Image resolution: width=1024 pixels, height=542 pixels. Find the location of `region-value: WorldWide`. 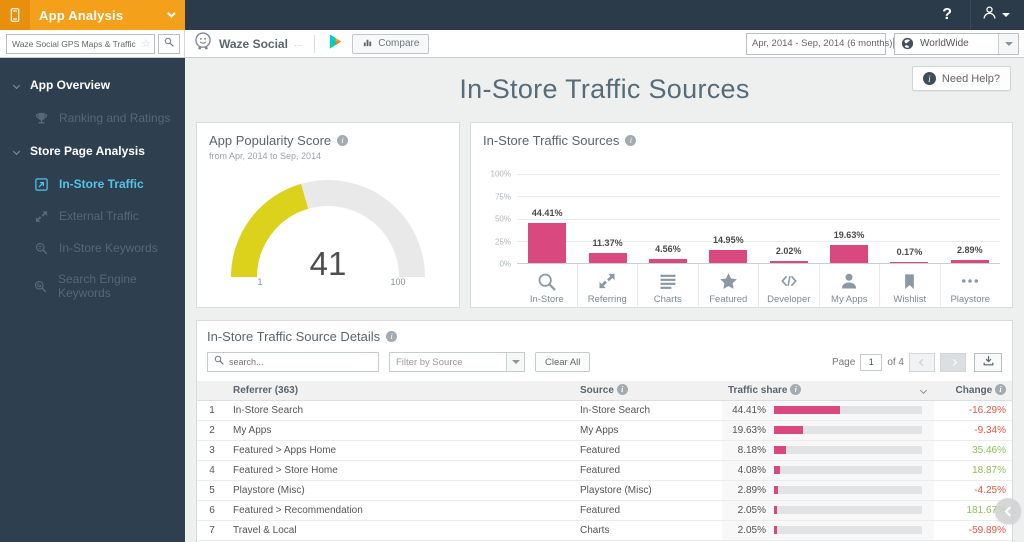

region-value: WorldWide is located at coordinates (944, 43).